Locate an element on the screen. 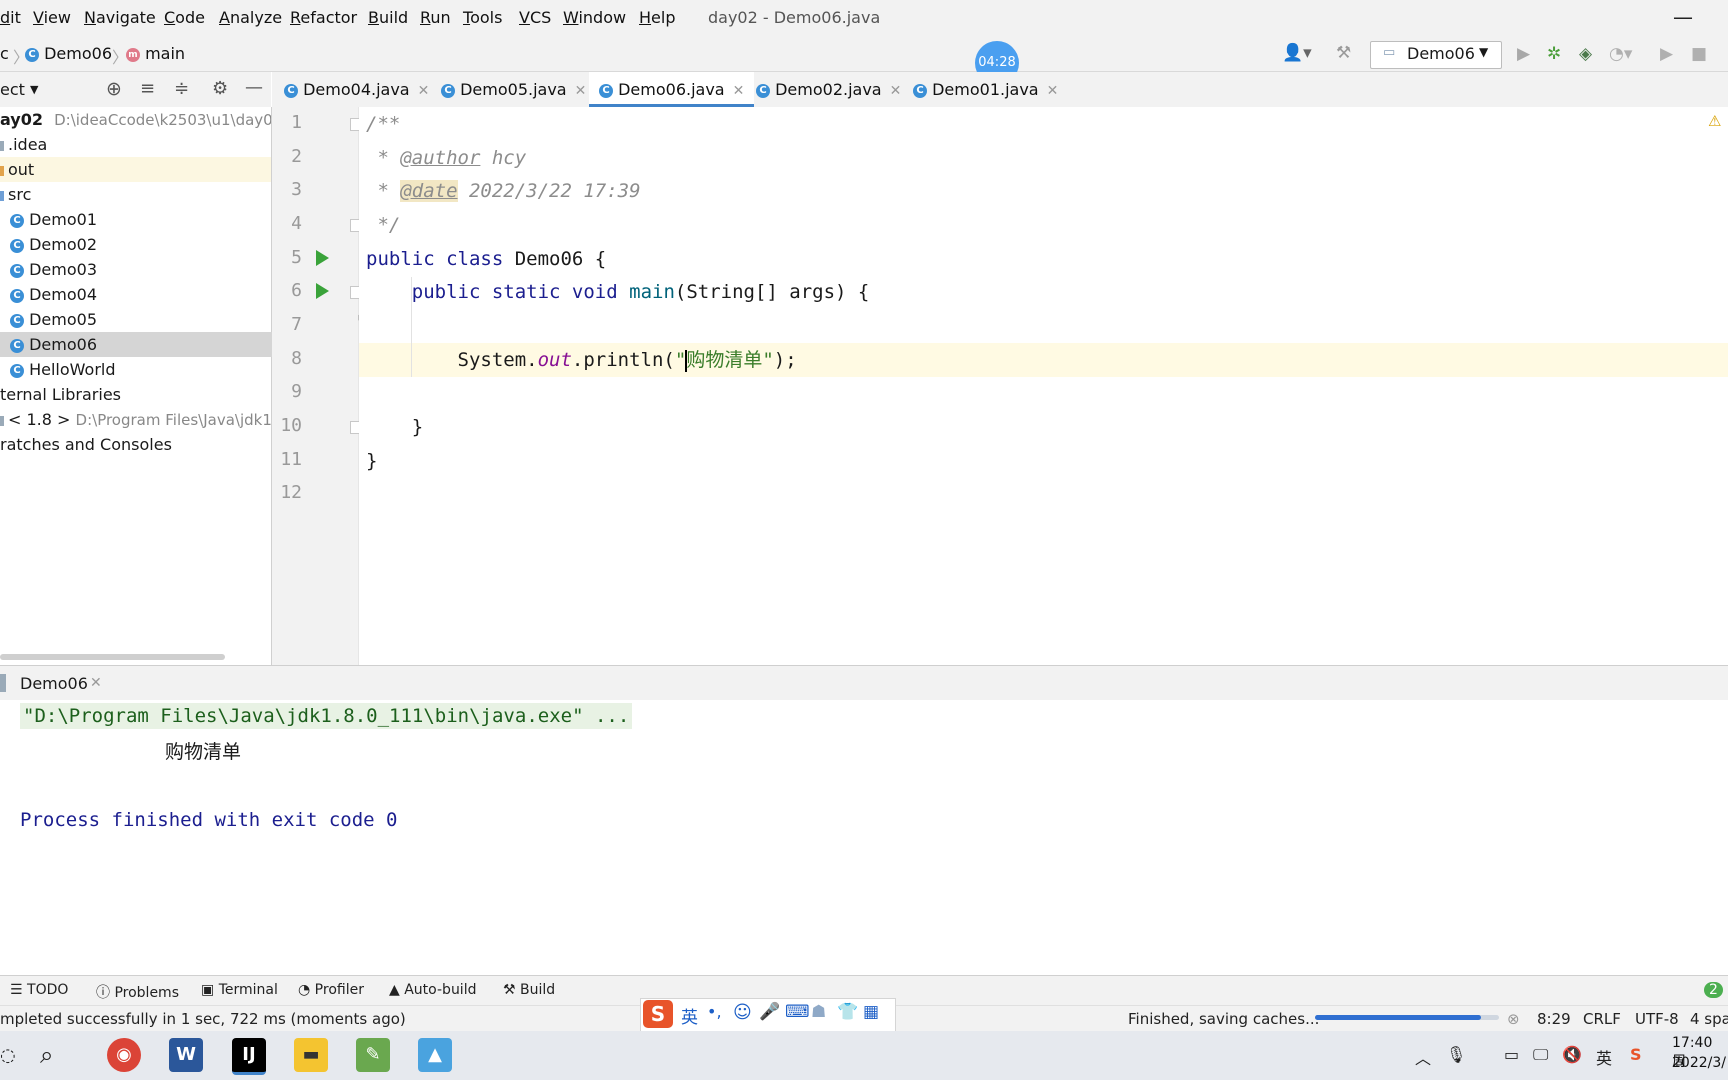 The height and width of the screenshot is (1080, 1728). photos-icon: ▲ is located at coordinates (435, 1055).